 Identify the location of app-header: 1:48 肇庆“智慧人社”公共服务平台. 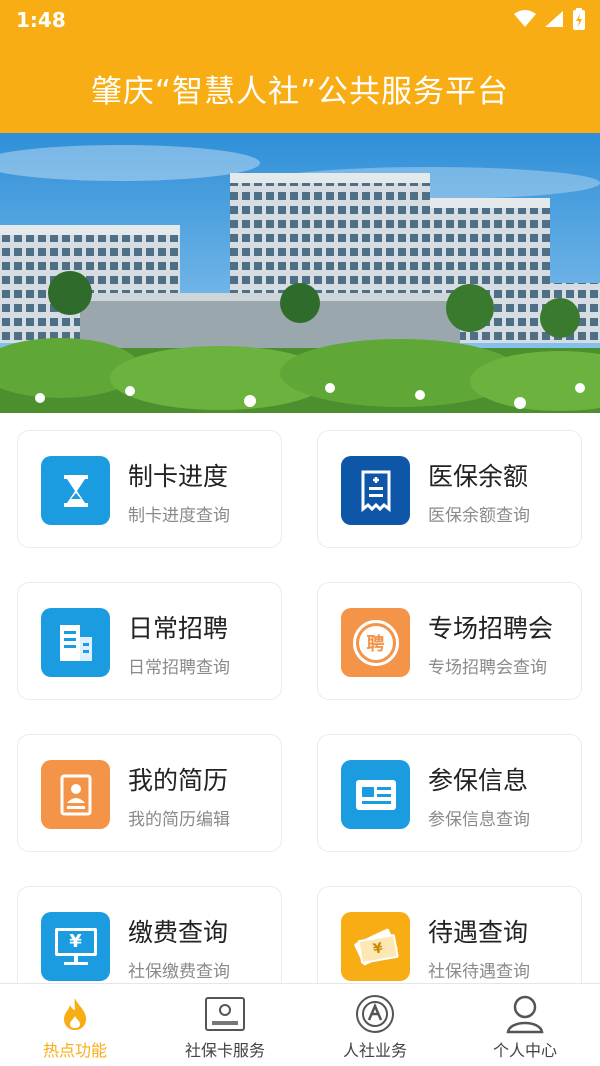
(300, 66).